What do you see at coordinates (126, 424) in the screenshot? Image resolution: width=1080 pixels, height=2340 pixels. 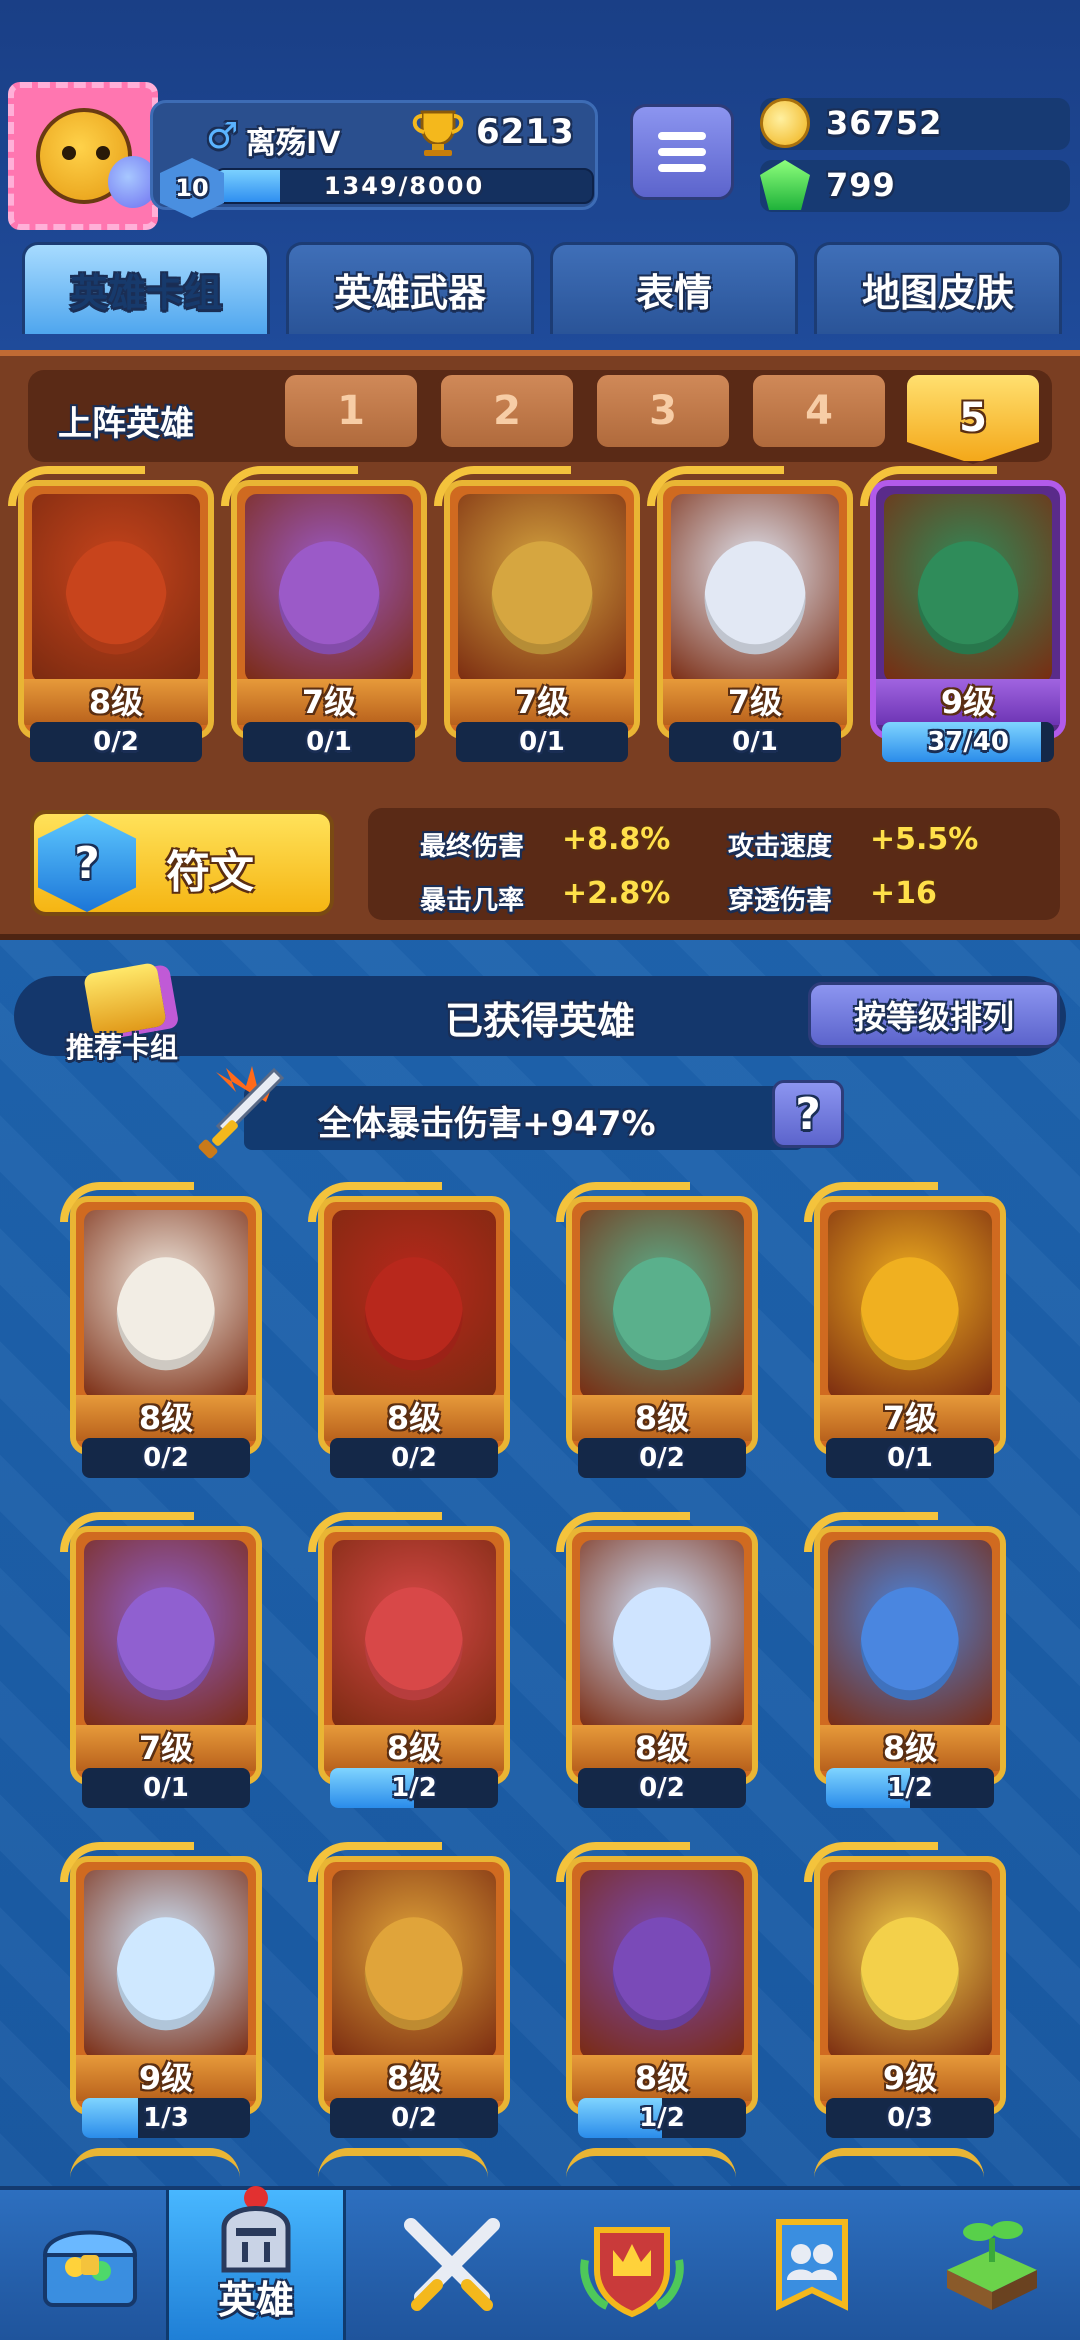 I see `lineup-title: 上阵英雄` at bounding box center [126, 424].